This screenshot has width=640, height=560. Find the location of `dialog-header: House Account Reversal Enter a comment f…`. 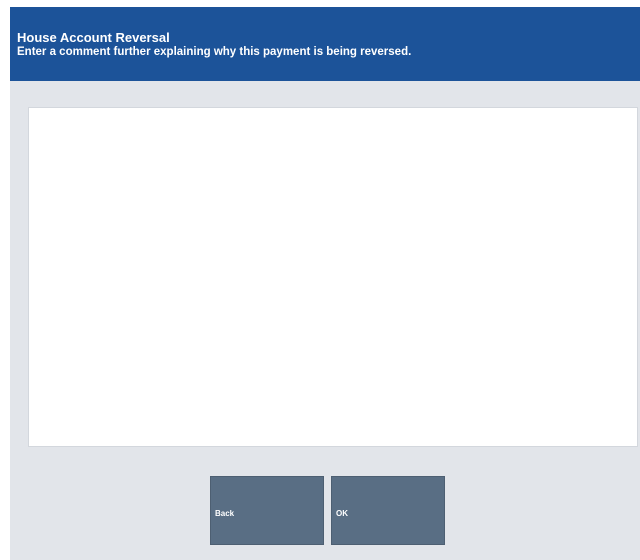

dialog-header: House Account Reversal Enter a comment f… is located at coordinates (325, 44).